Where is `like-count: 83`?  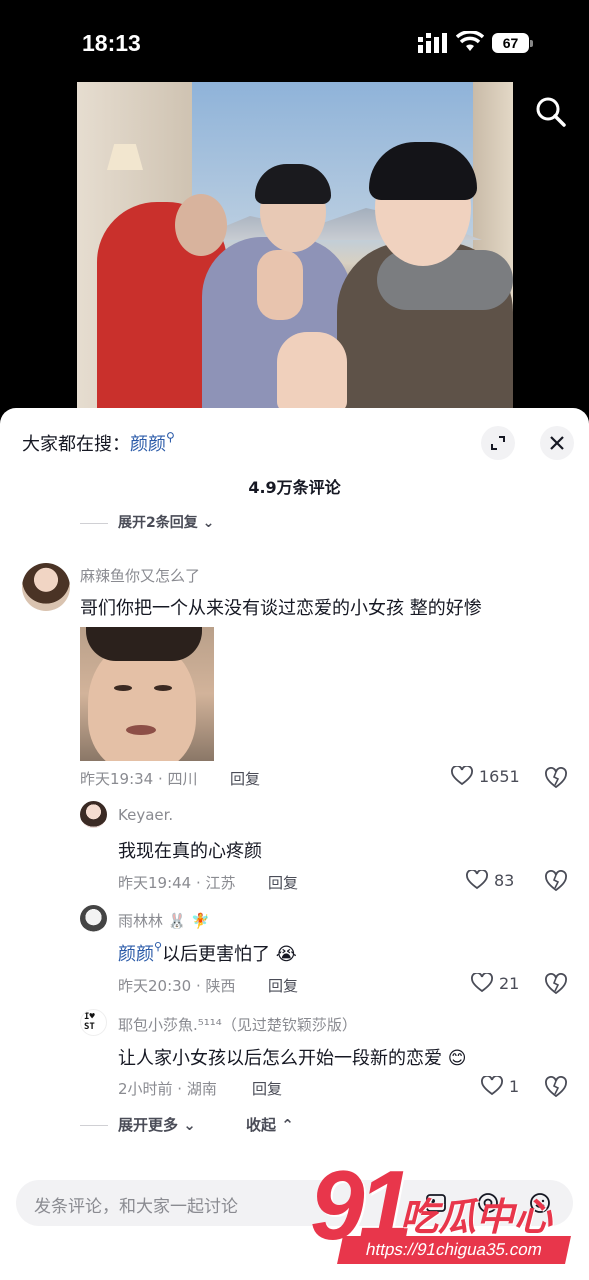
like-count: 83 is located at coordinates (504, 880).